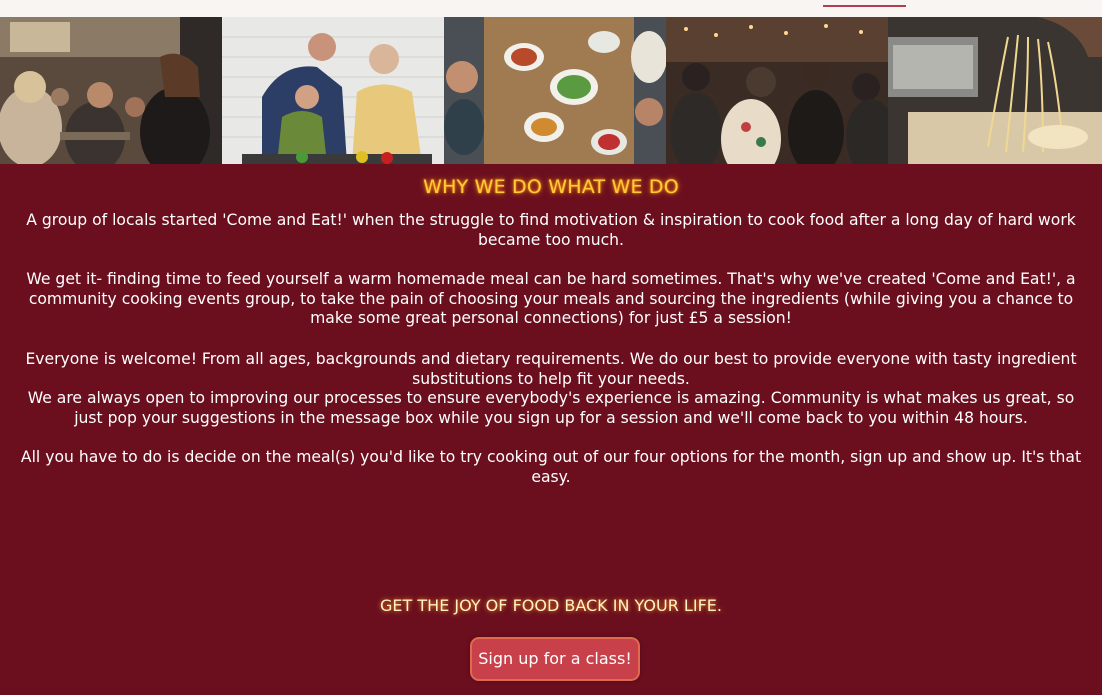 Image resolution: width=1102 pixels, height=695 pixels. What do you see at coordinates (995, 90) in the screenshot?
I see `pasta-making-photo` at bounding box center [995, 90].